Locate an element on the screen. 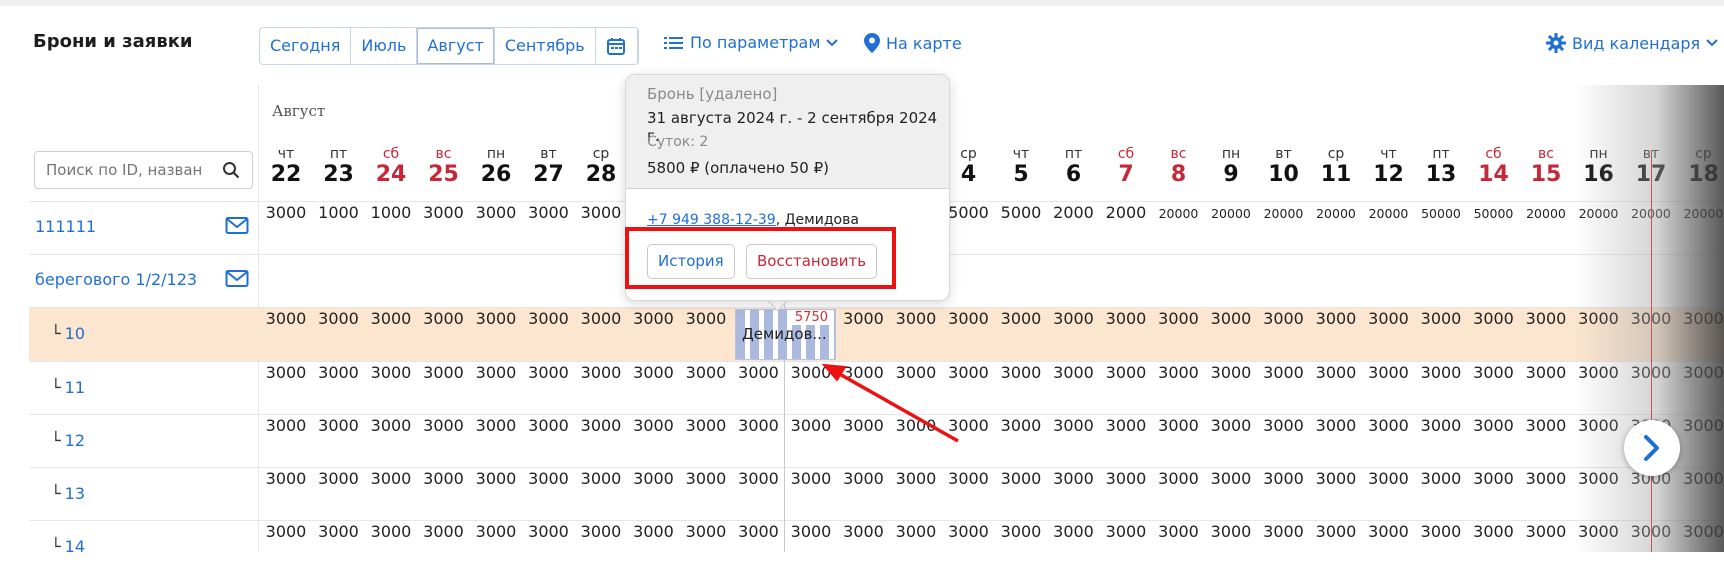 This screenshot has height=574, width=1724. chevron-right-icon is located at coordinates (1652, 448).